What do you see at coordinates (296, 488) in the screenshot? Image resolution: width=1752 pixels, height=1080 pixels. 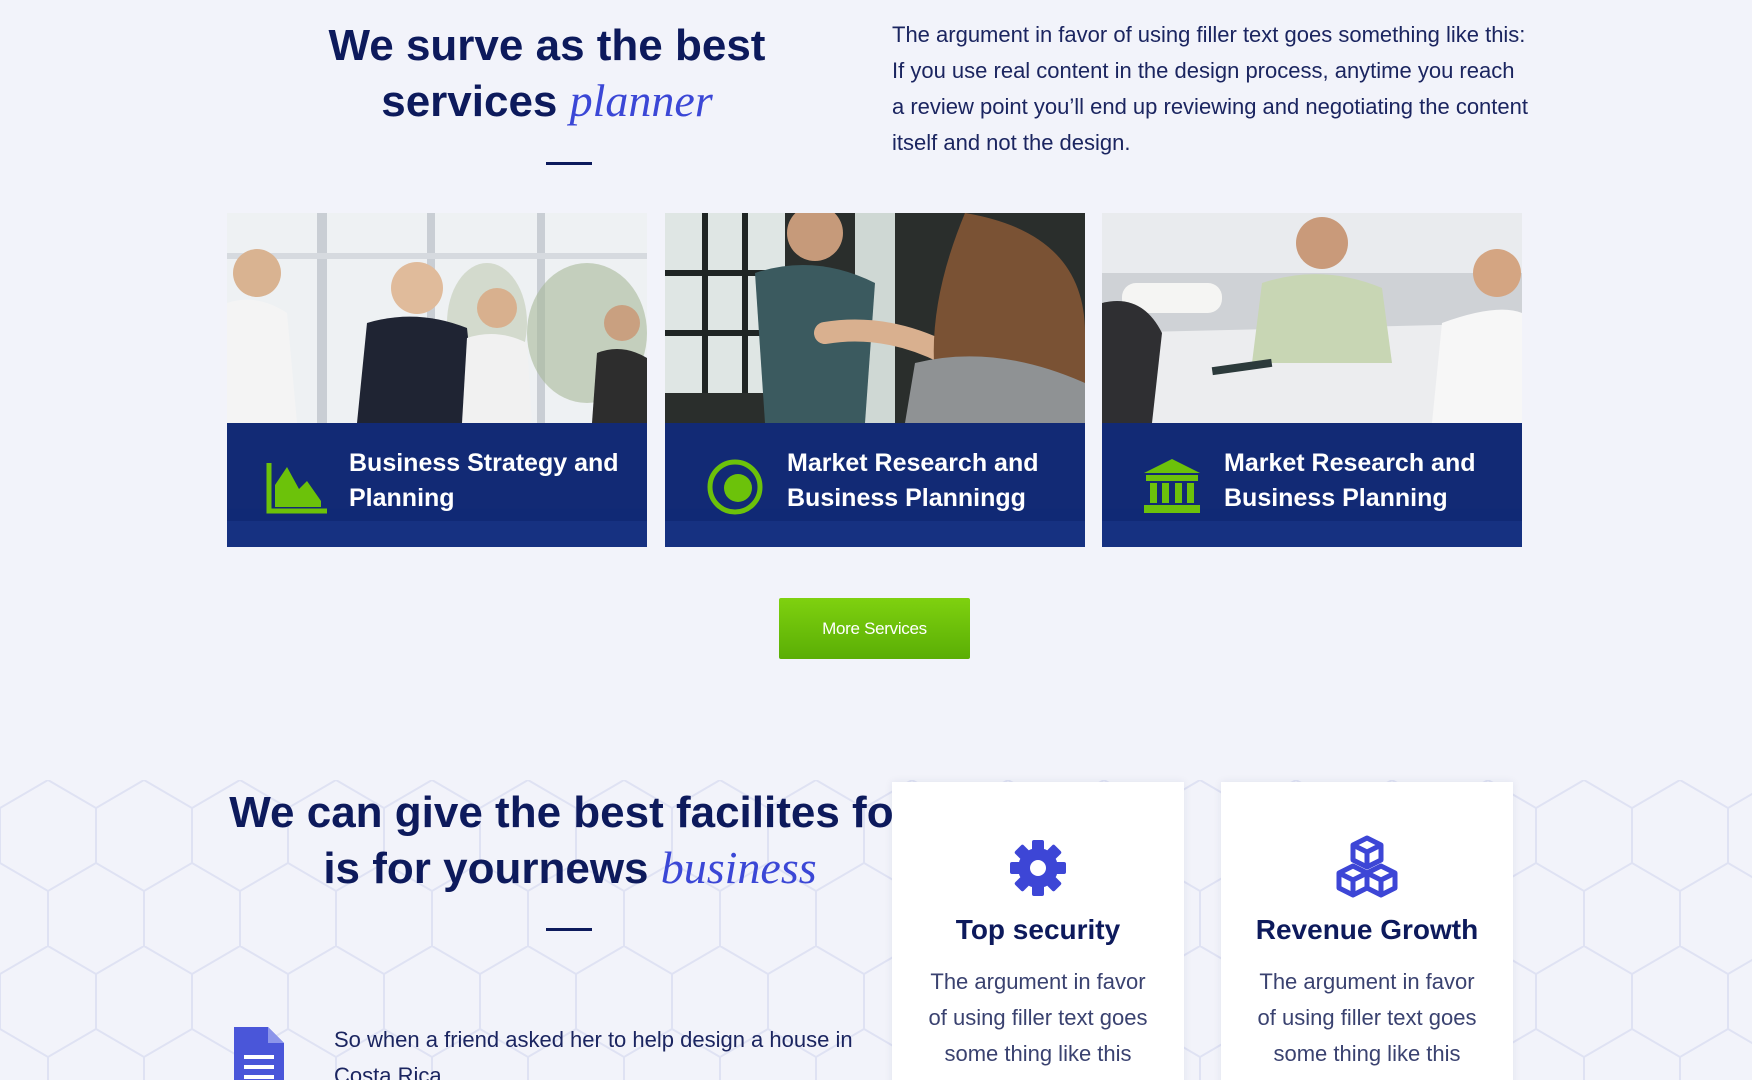 I see `area-chart-icon` at bounding box center [296, 488].